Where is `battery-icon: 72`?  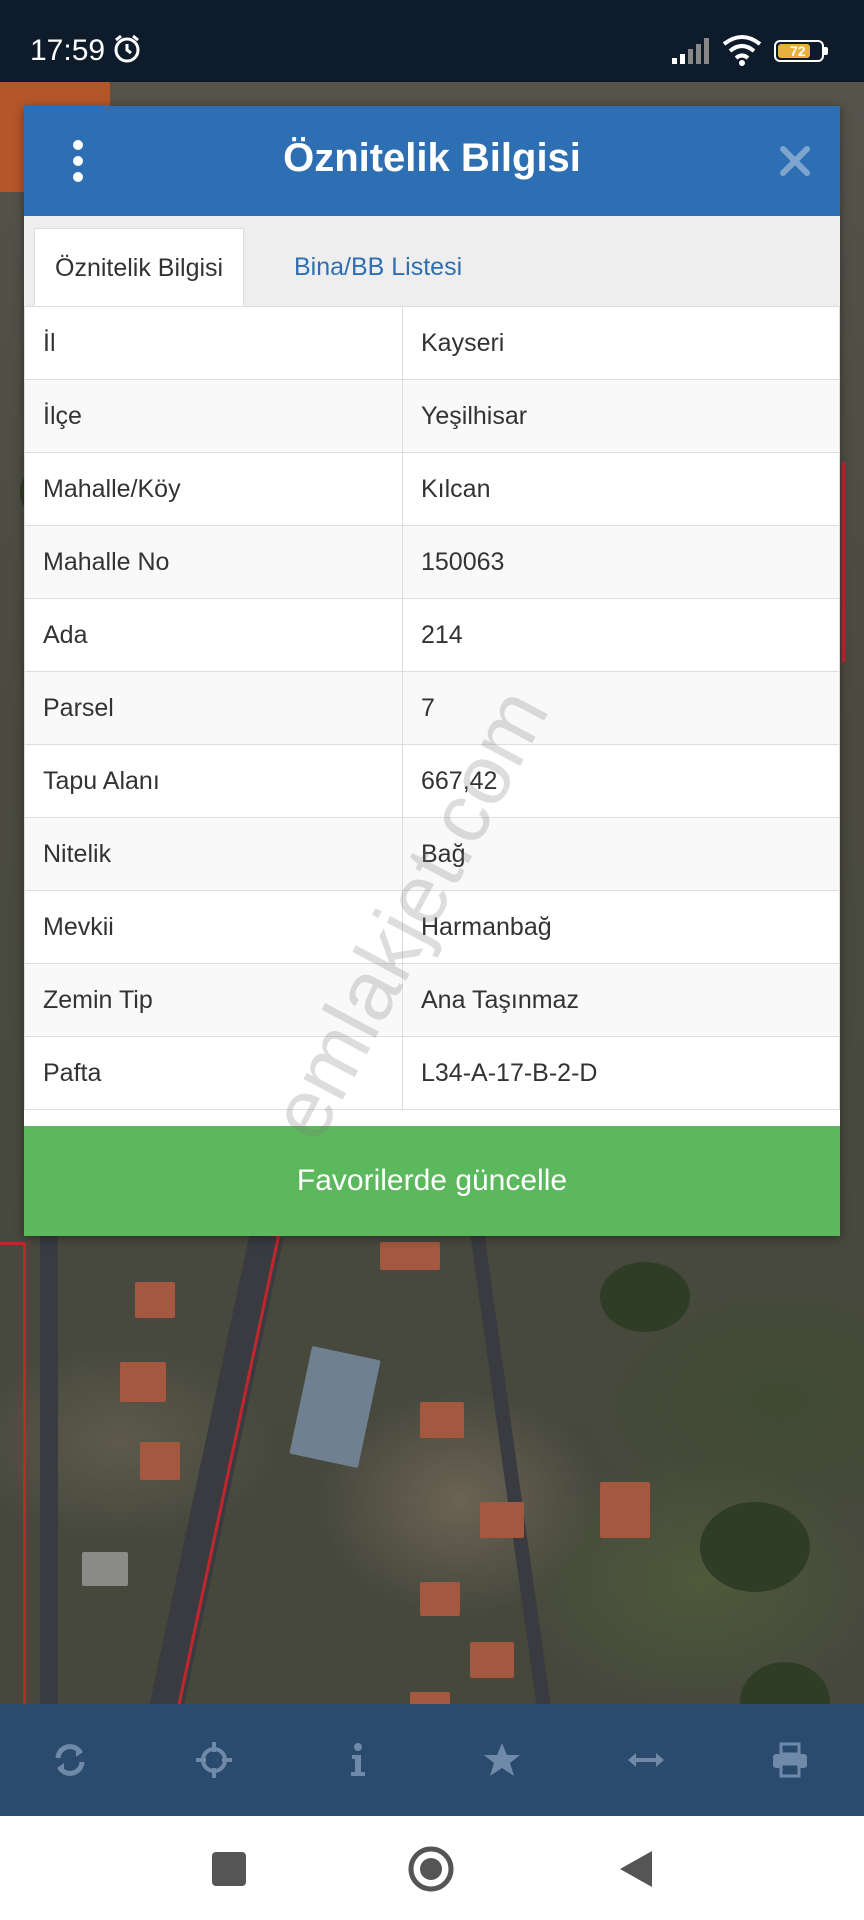
battery-icon: 72 is located at coordinates (801, 51).